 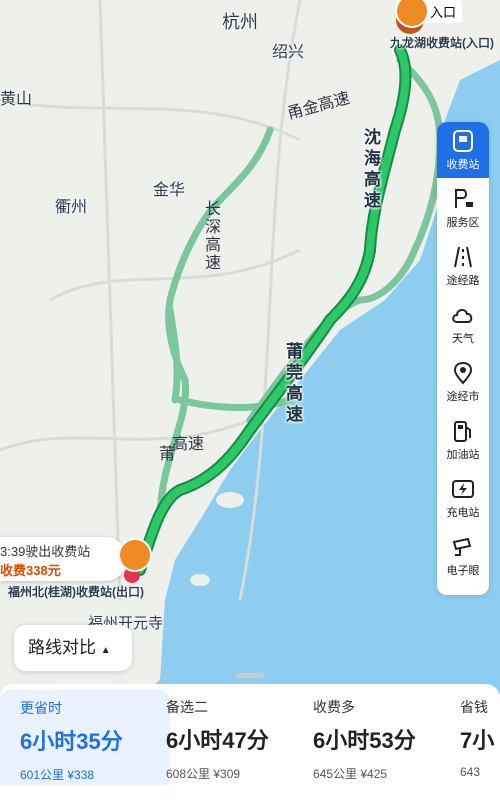 What do you see at coordinates (463, 324) in the screenshot?
I see `toolbar-item-weather: 天气` at bounding box center [463, 324].